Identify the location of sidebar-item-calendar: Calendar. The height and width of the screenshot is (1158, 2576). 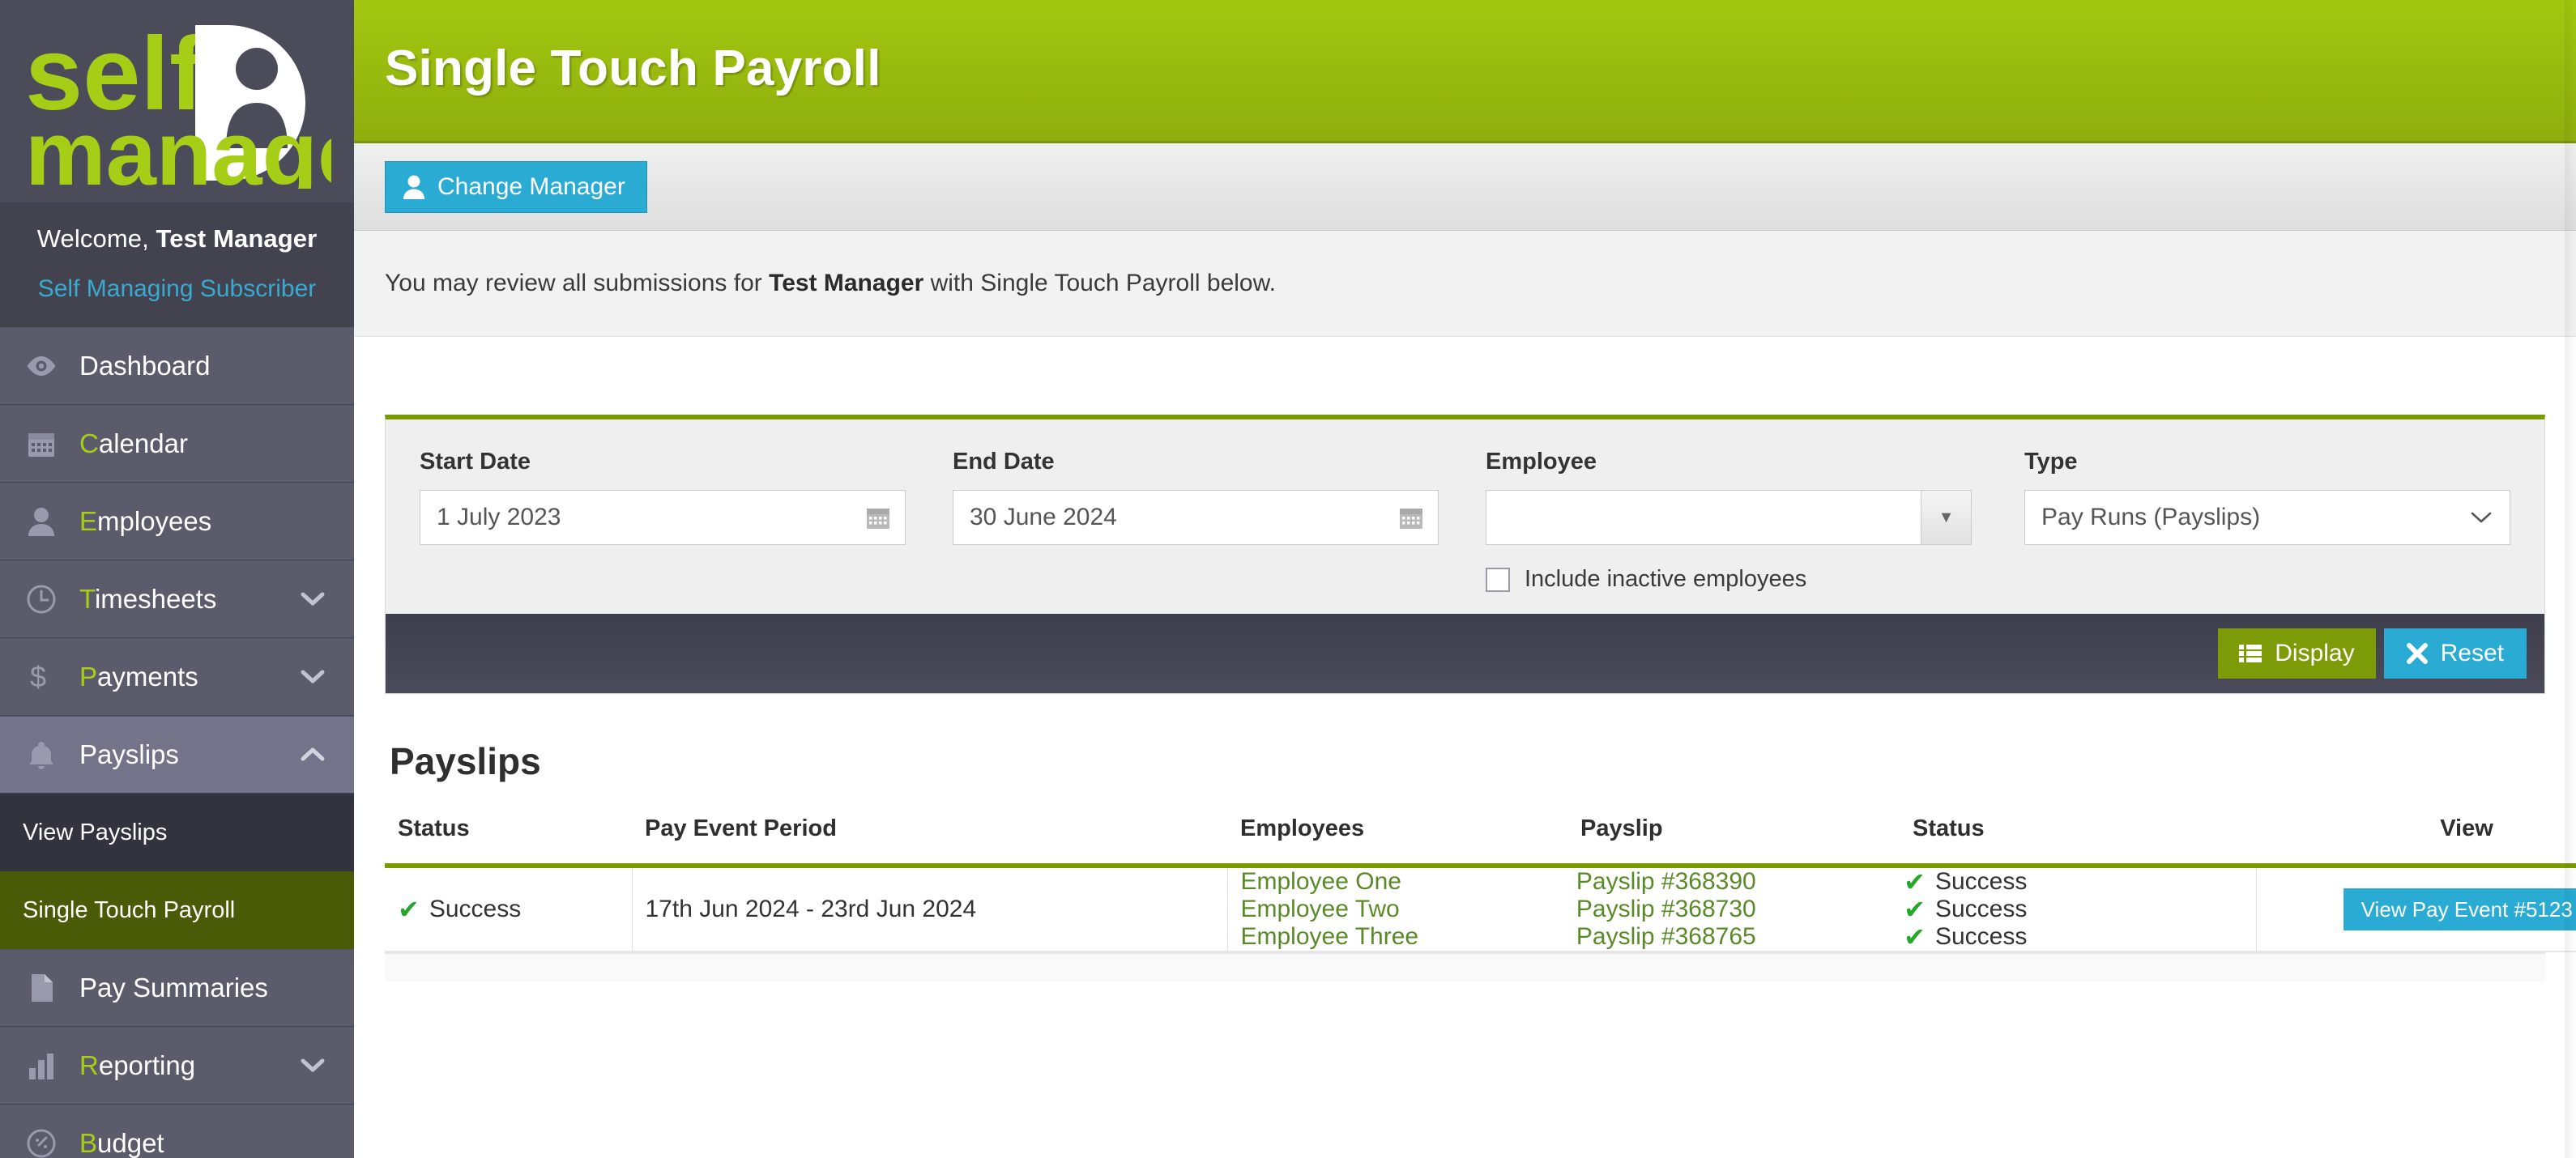
(177, 444).